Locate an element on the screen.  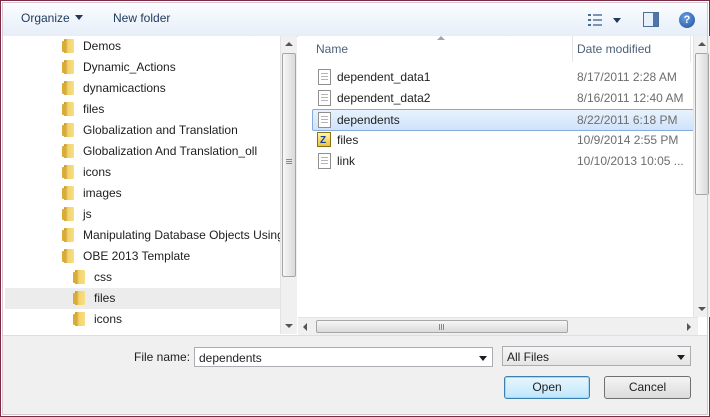
tree-vertical-scrollbar is located at coordinates (288, 185).